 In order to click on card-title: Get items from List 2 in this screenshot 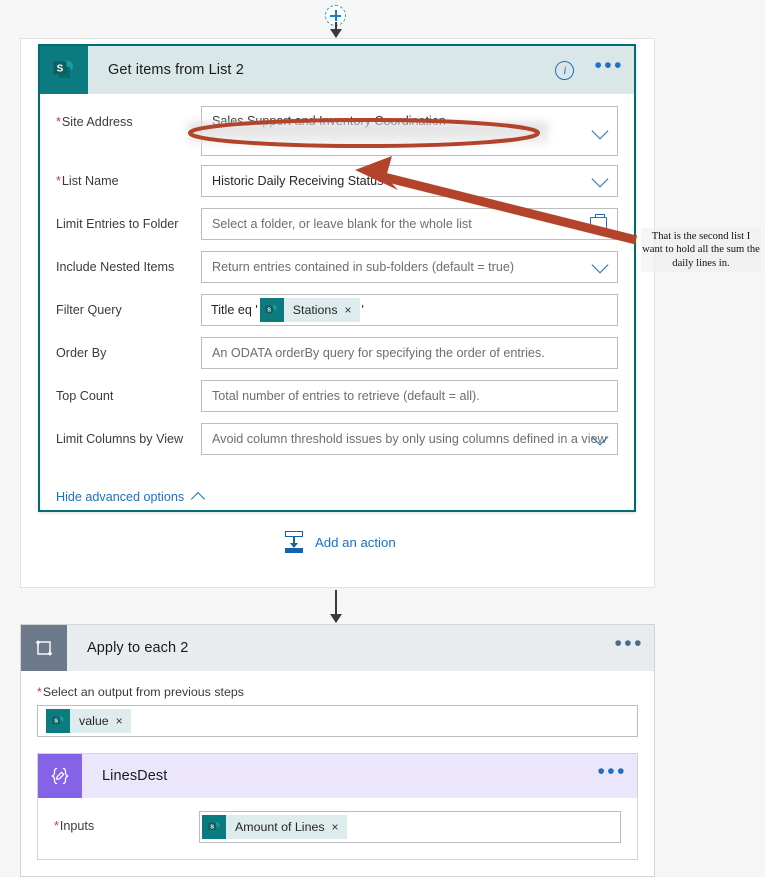, I will do `click(176, 70)`.